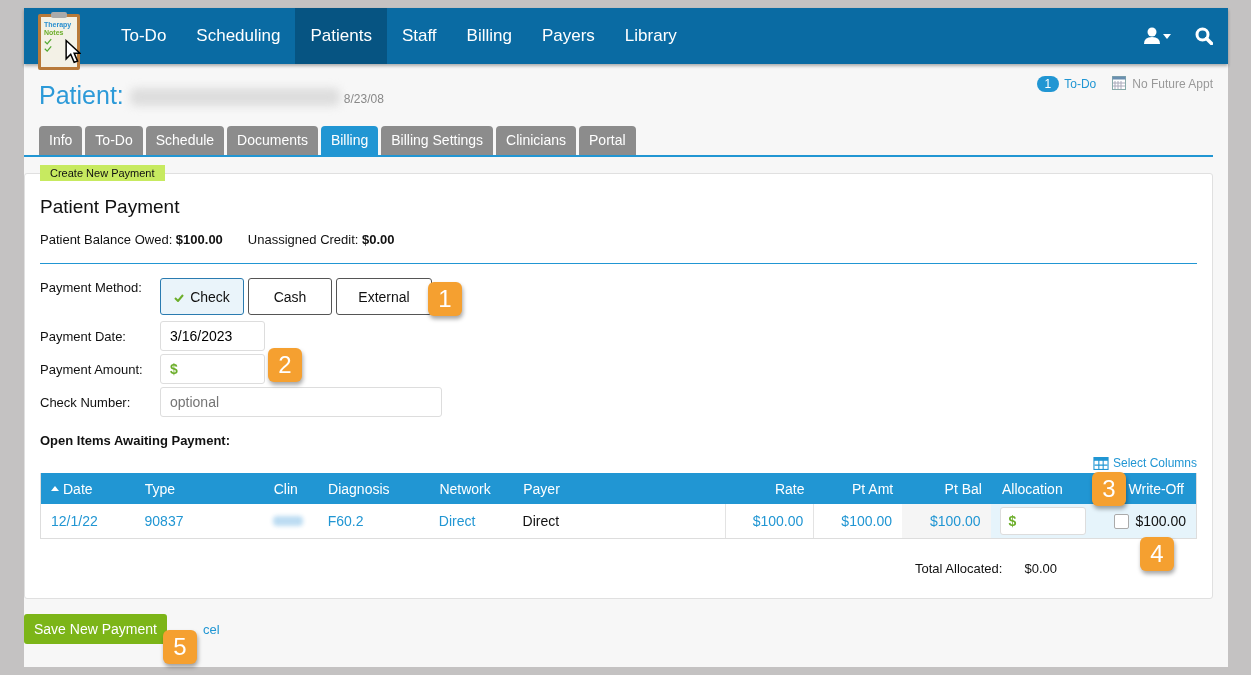  I want to click on table-cell-text: Direct, so click(541, 521).